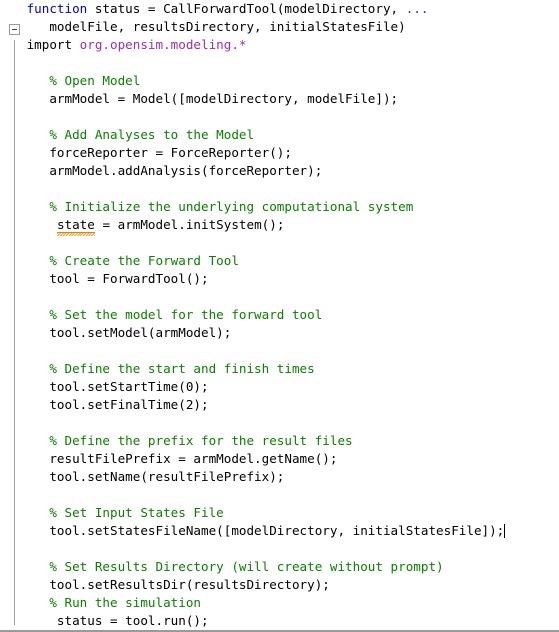 This screenshot has width=559, height=632. I want to click on code-line: state = armModel.initSystem();, so click(289, 225).